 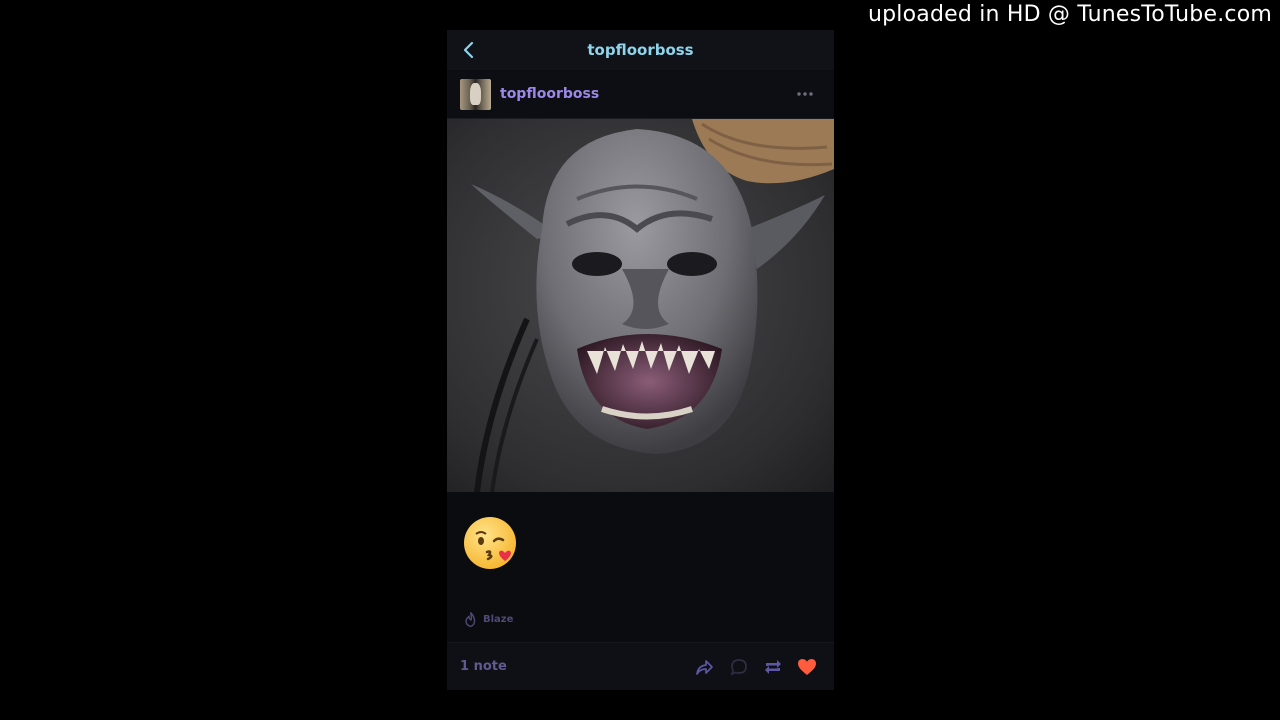 What do you see at coordinates (1069, 14) in the screenshot?
I see `watermark-text: uploaded in HD @ TunesToTube.com` at bounding box center [1069, 14].